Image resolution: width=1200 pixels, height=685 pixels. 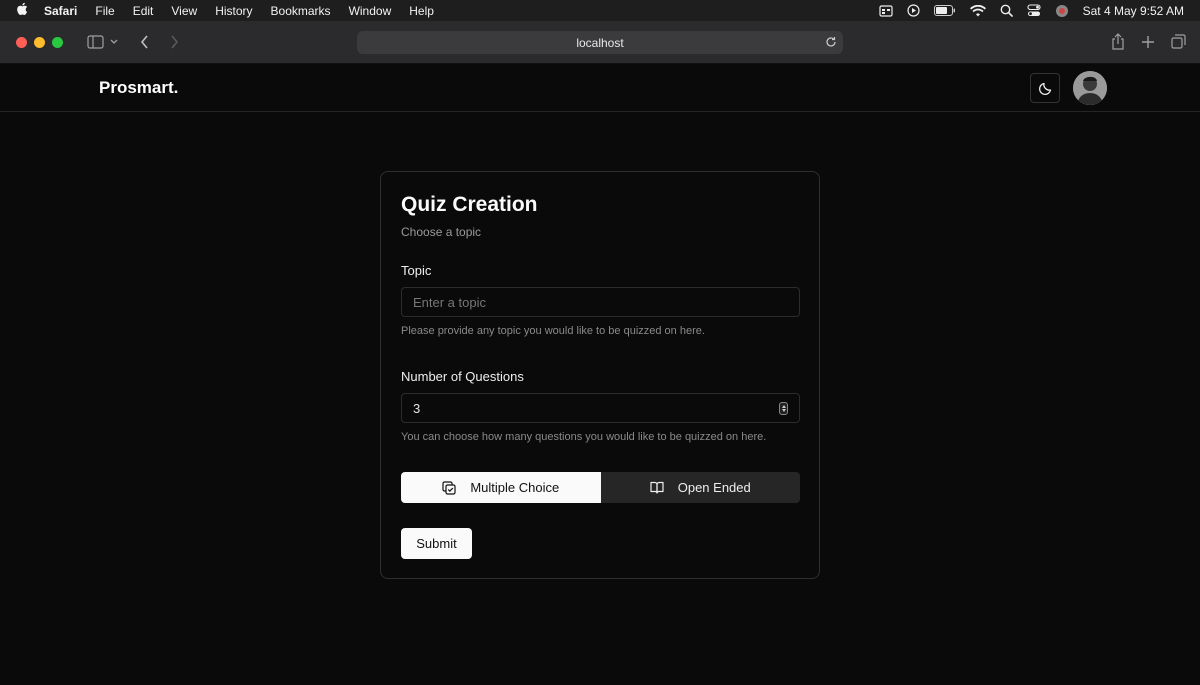 What do you see at coordinates (114, 42) in the screenshot?
I see `chevron-down-icon` at bounding box center [114, 42].